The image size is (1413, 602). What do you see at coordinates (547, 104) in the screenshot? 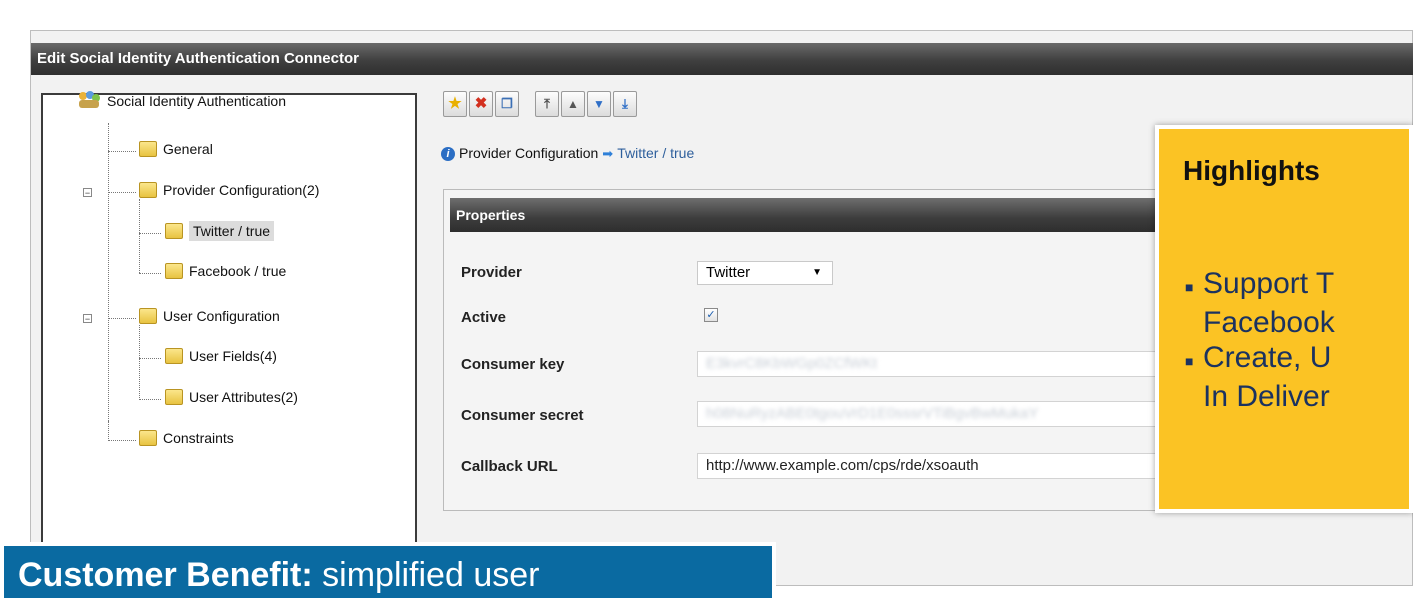
I see `move-top-icon: ⤒` at bounding box center [547, 104].